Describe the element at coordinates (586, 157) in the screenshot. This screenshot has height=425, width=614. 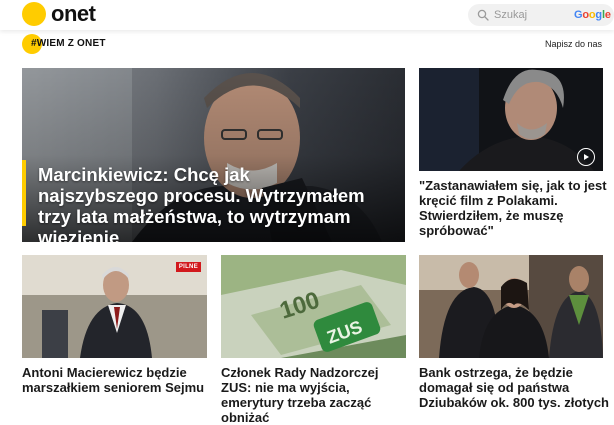
I see `play-icon` at that location.